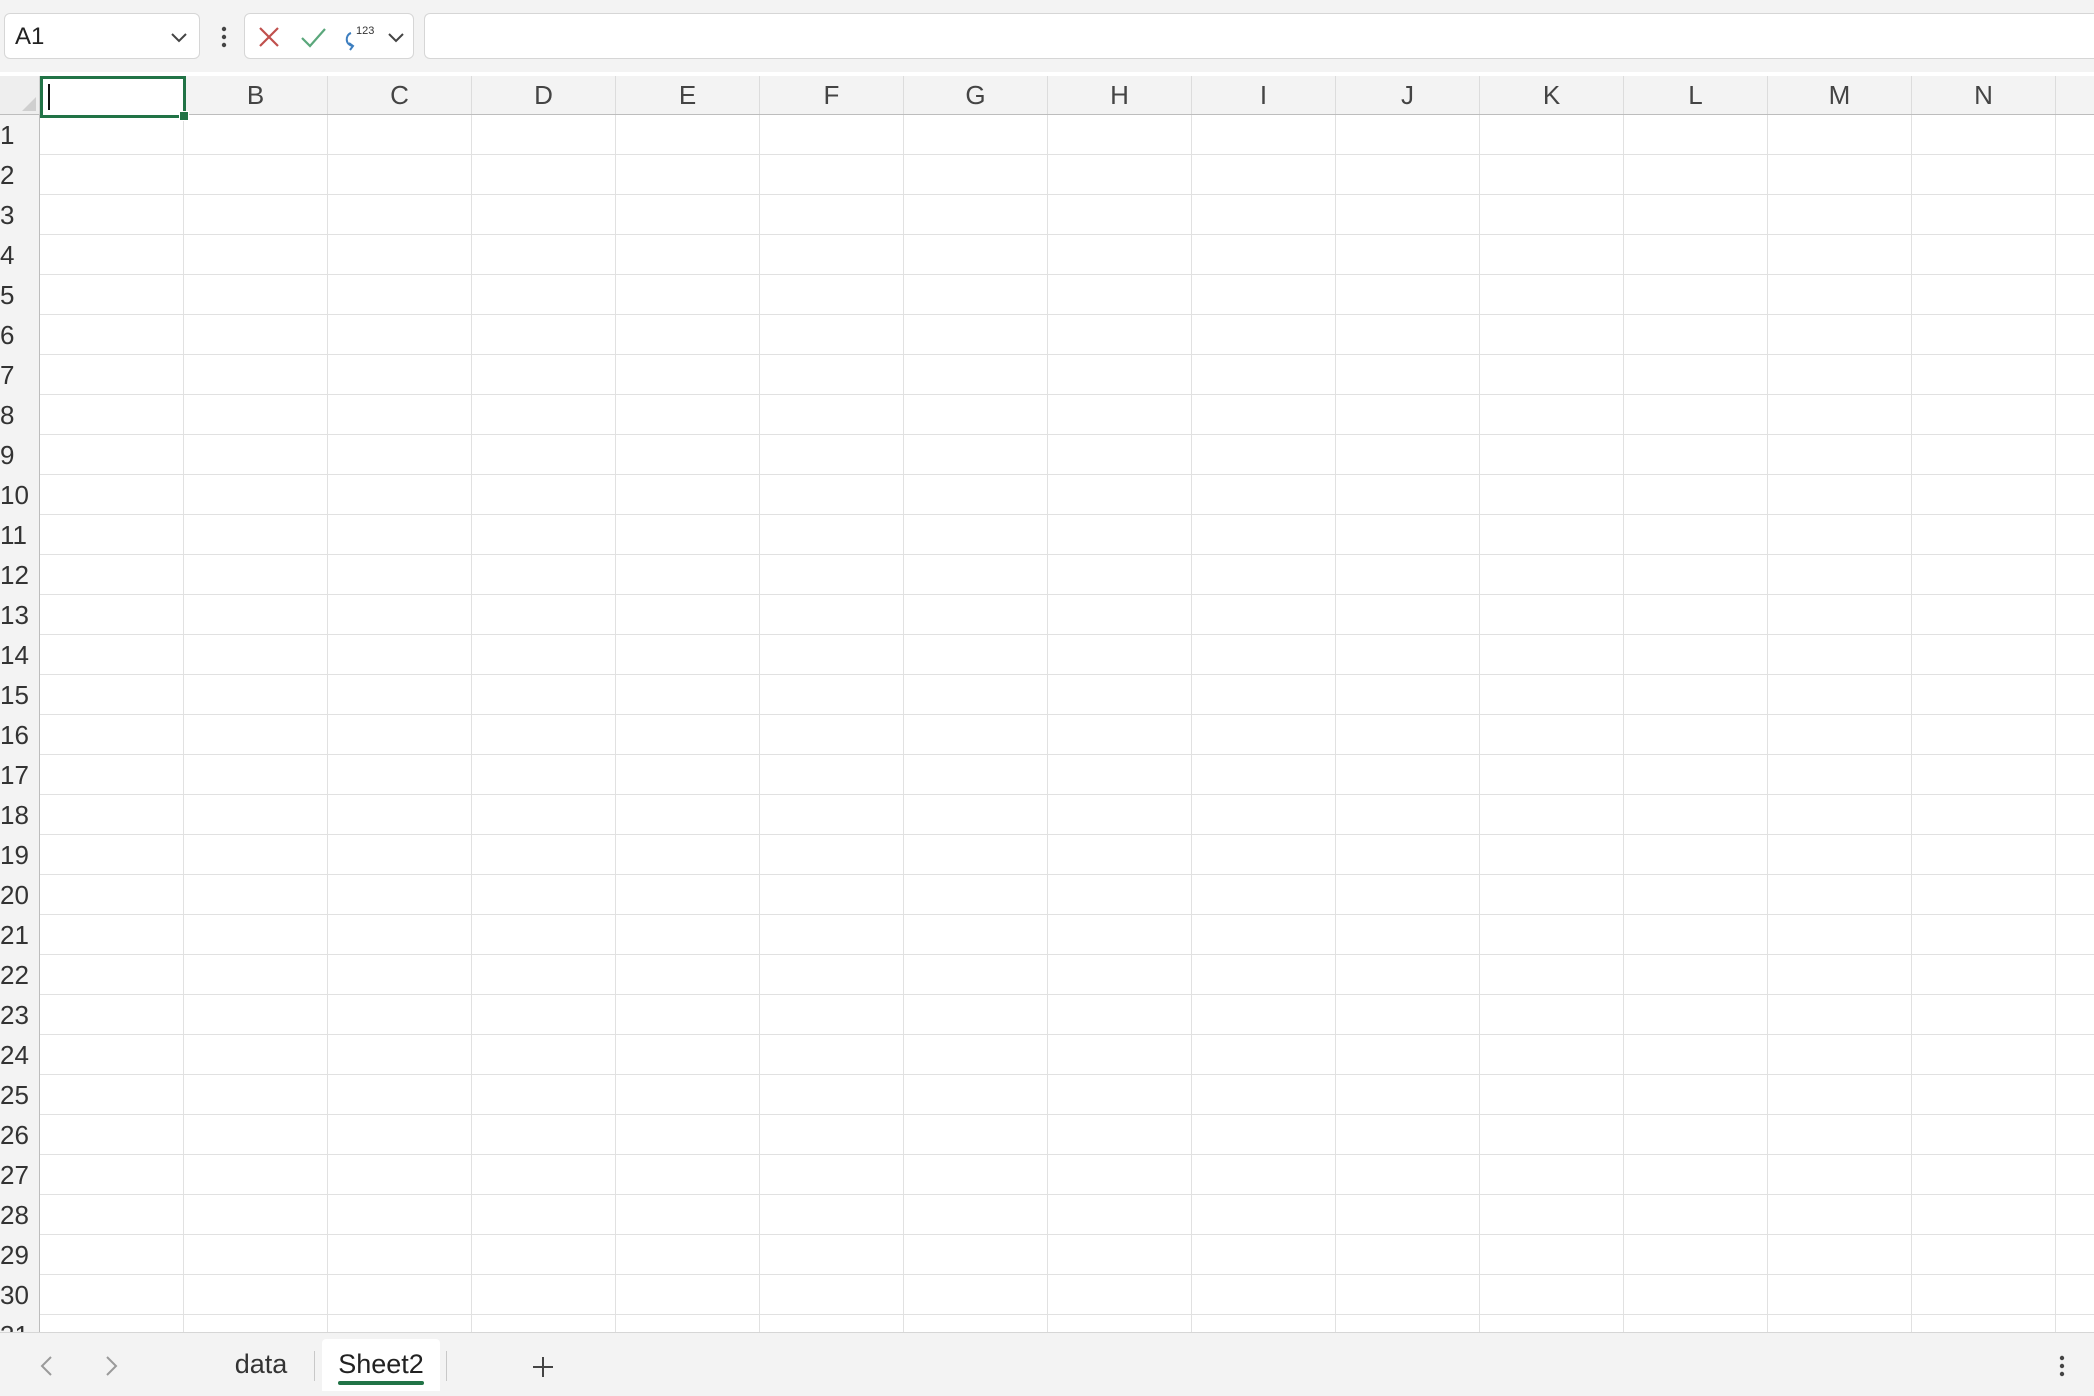 The height and width of the screenshot is (1396, 2094). Describe the element at coordinates (20, 1095) in the screenshot. I see `row-header: 25` at that location.